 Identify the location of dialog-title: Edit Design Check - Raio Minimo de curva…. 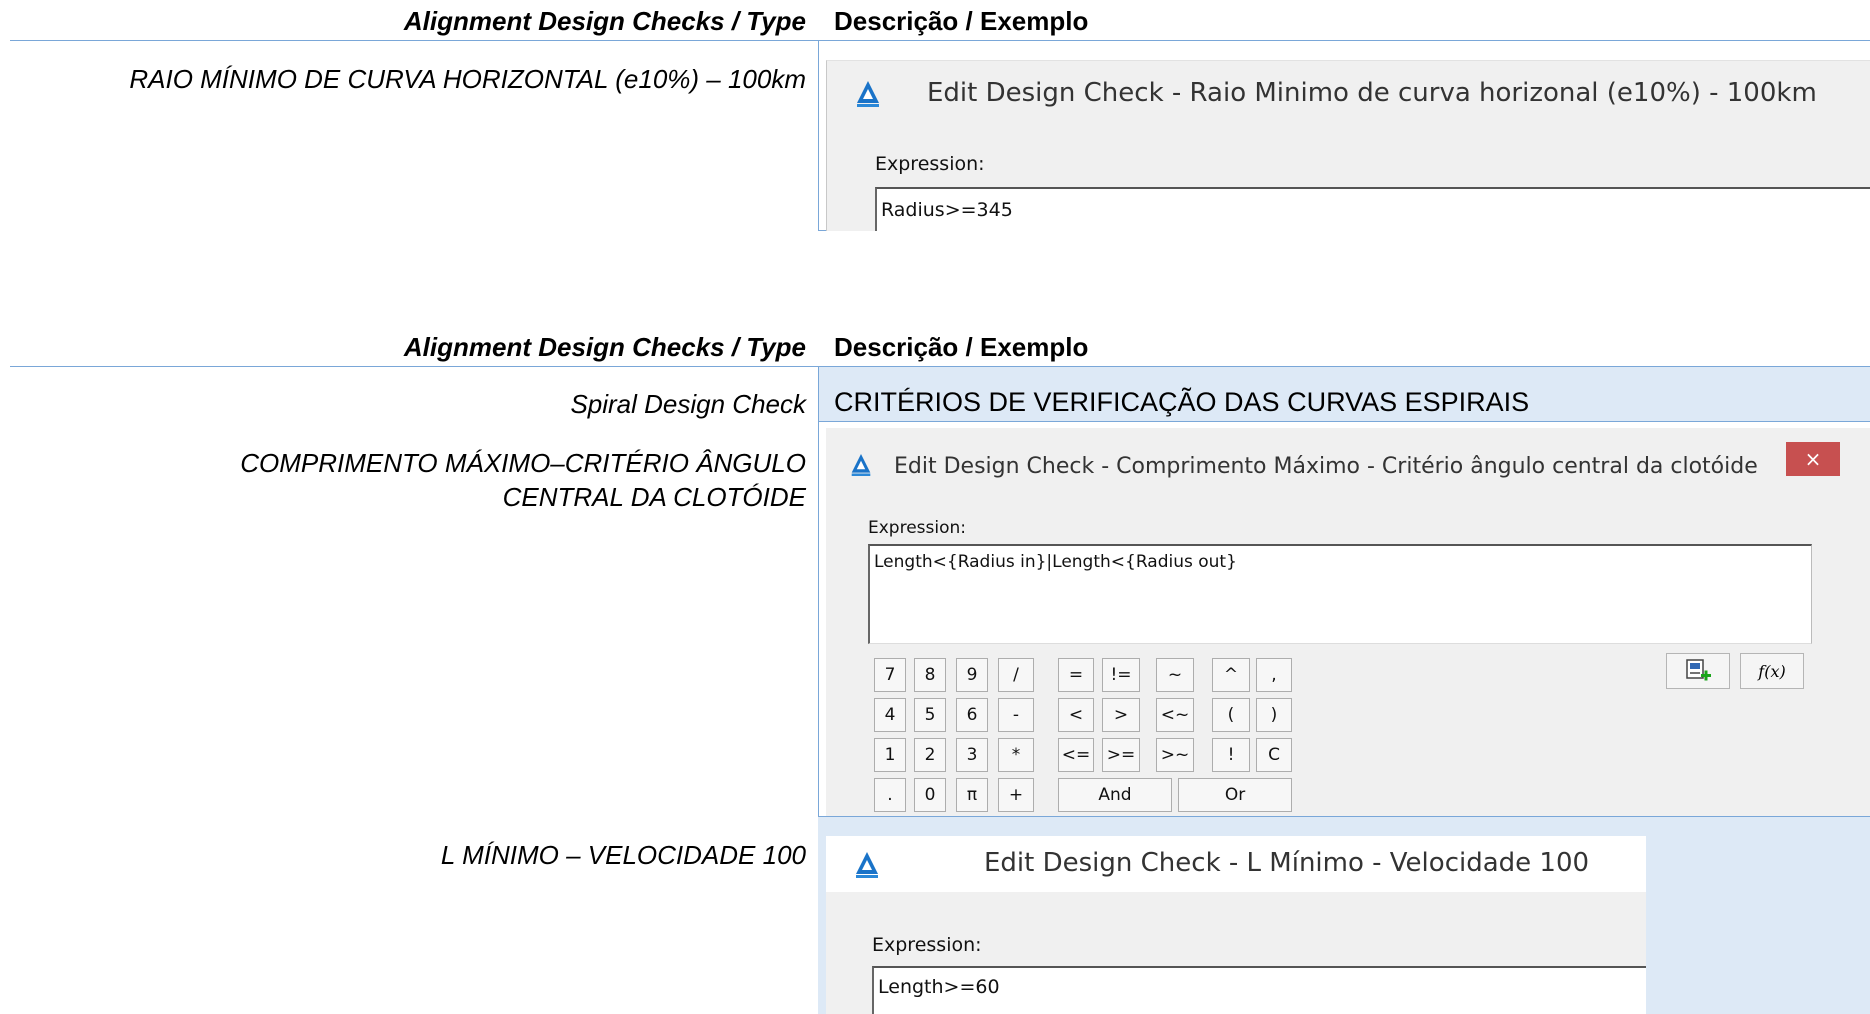
(1372, 93).